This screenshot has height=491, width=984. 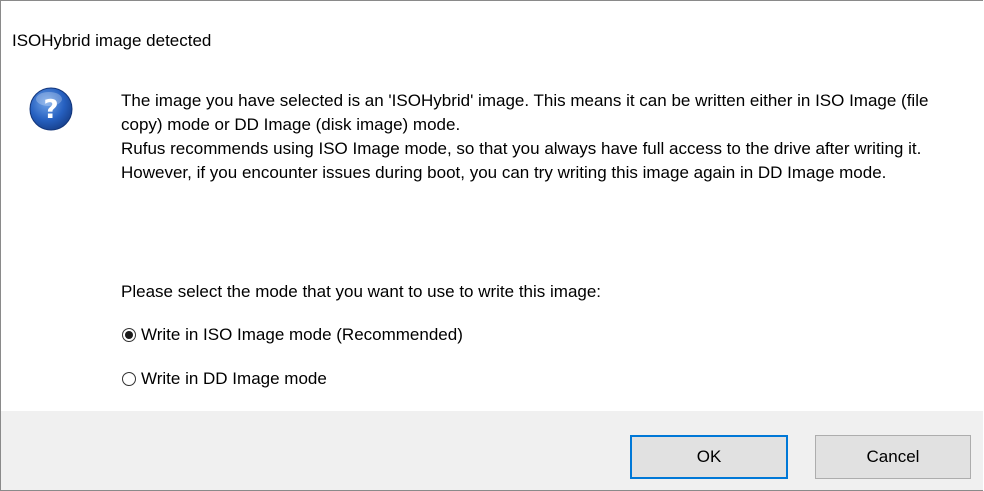 I want to click on ok-button: OK, so click(x=709, y=457).